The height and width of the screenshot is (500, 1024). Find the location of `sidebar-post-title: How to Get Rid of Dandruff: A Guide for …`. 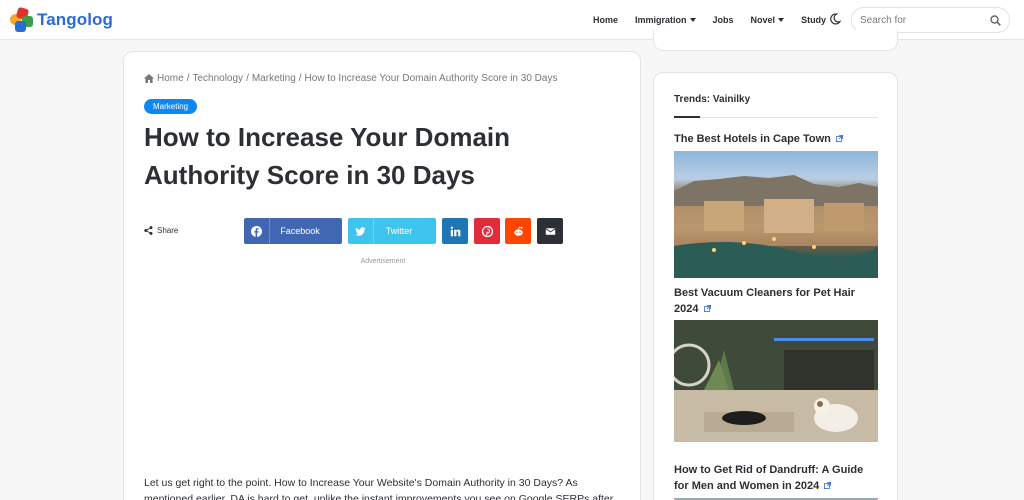

sidebar-post-title: How to Get Rid of Dandruff: A Guide for … is located at coordinates (769, 478).